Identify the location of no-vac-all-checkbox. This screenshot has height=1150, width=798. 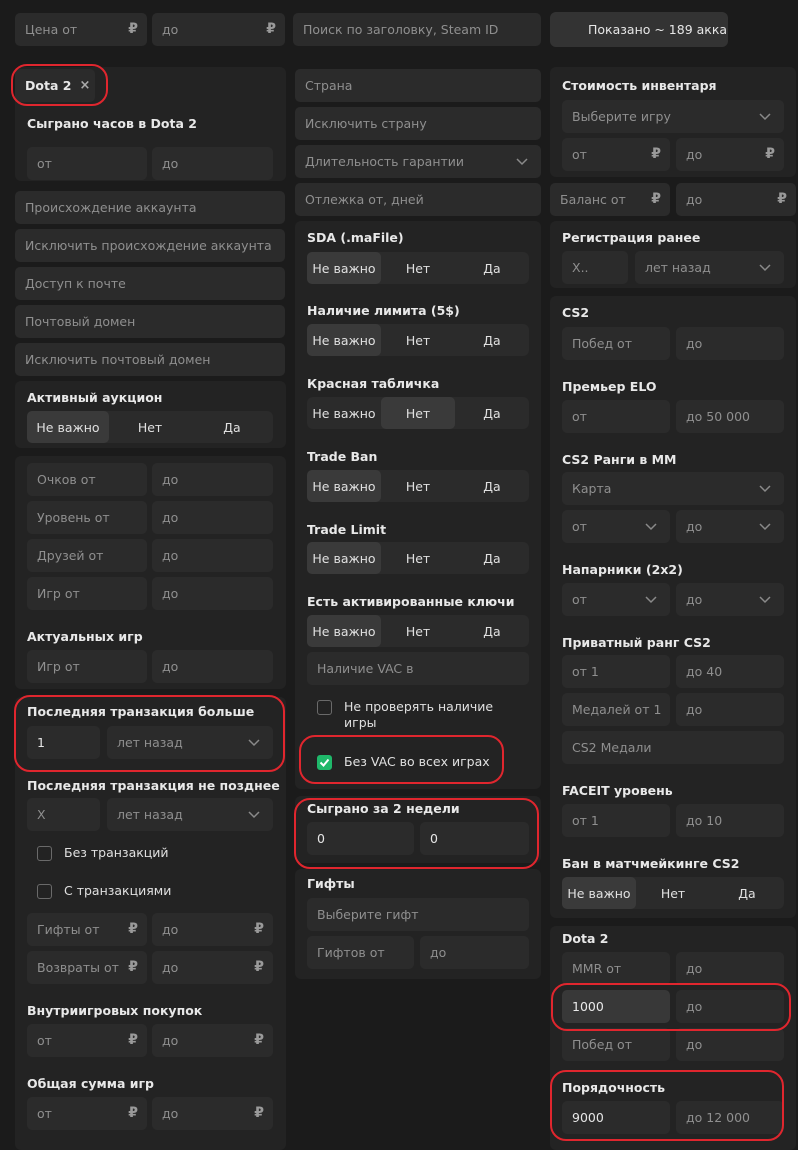
(324, 762).